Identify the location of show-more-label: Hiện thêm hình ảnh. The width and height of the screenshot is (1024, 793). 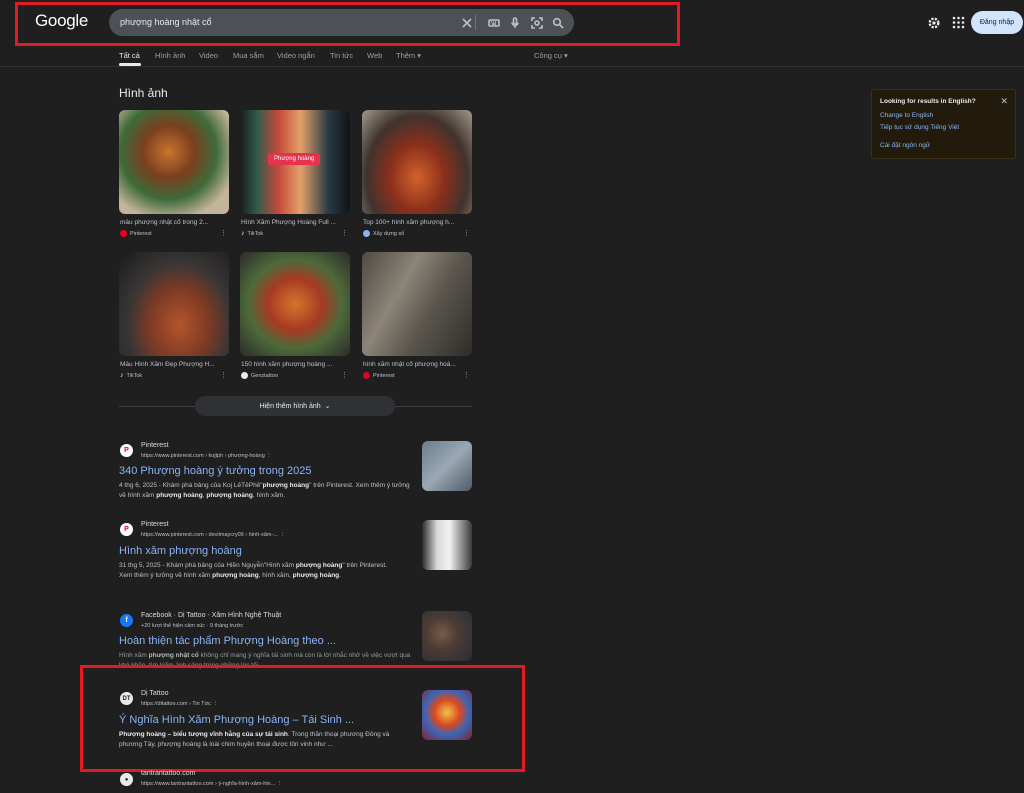
(290, 406).